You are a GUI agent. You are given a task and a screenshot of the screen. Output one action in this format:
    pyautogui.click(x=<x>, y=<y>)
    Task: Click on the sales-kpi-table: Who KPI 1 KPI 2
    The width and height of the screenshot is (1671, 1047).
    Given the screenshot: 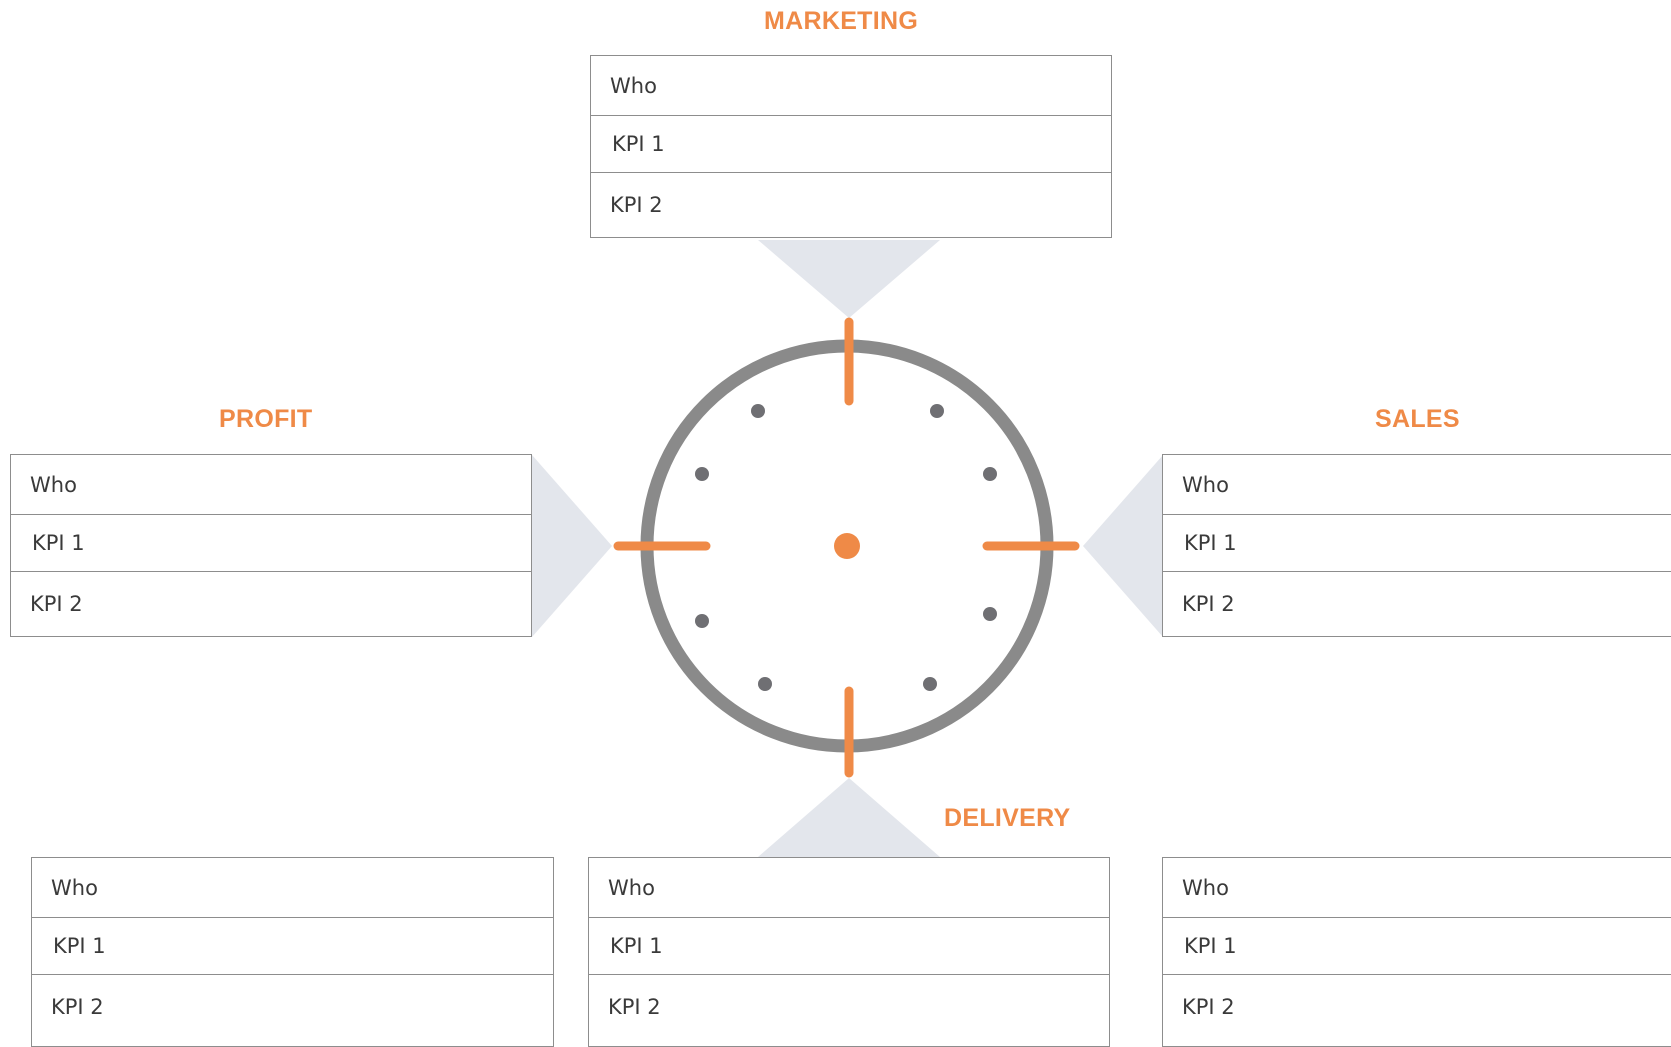 What is the action you would take?
    pyautogui.click(x=1416, y=545)
    